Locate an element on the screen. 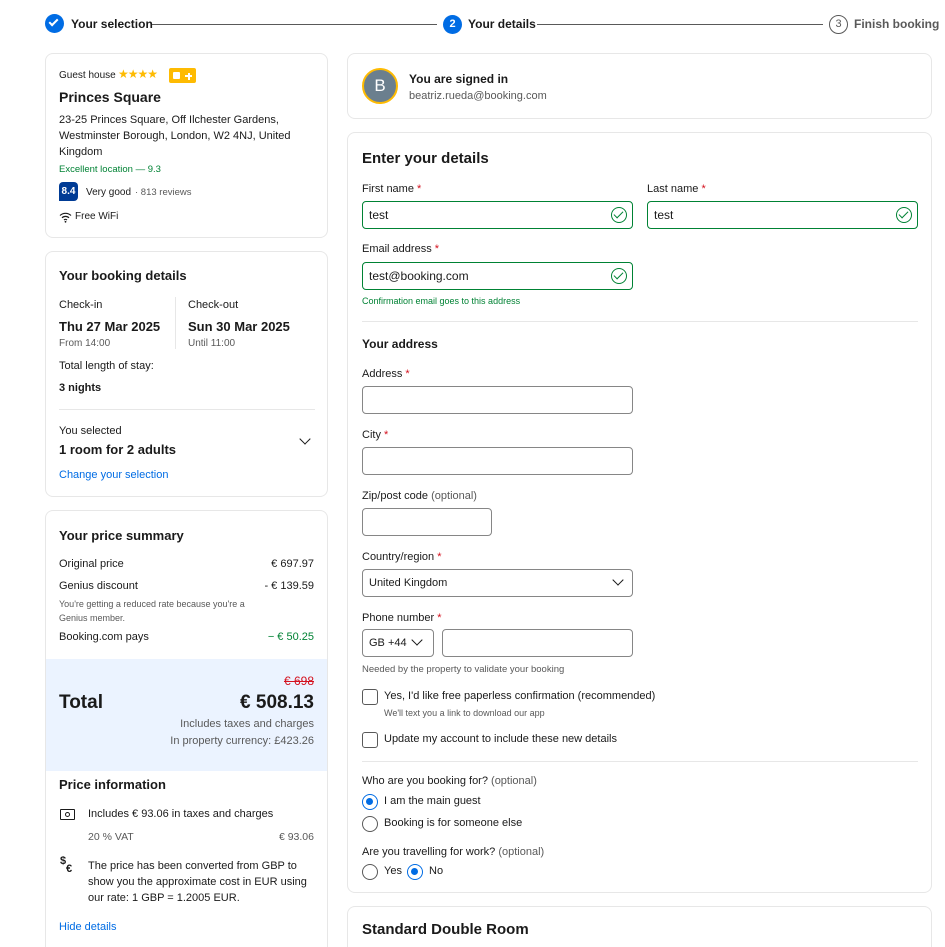  selected-room: 1 room for 2 adults is located at coordinates (118, 449).